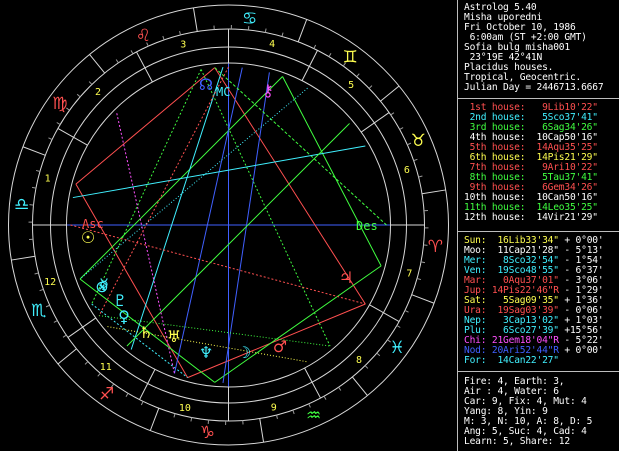  Describe the element at coordinates (407, 170) in the screenshot. I see `house-number: 6` at that location.